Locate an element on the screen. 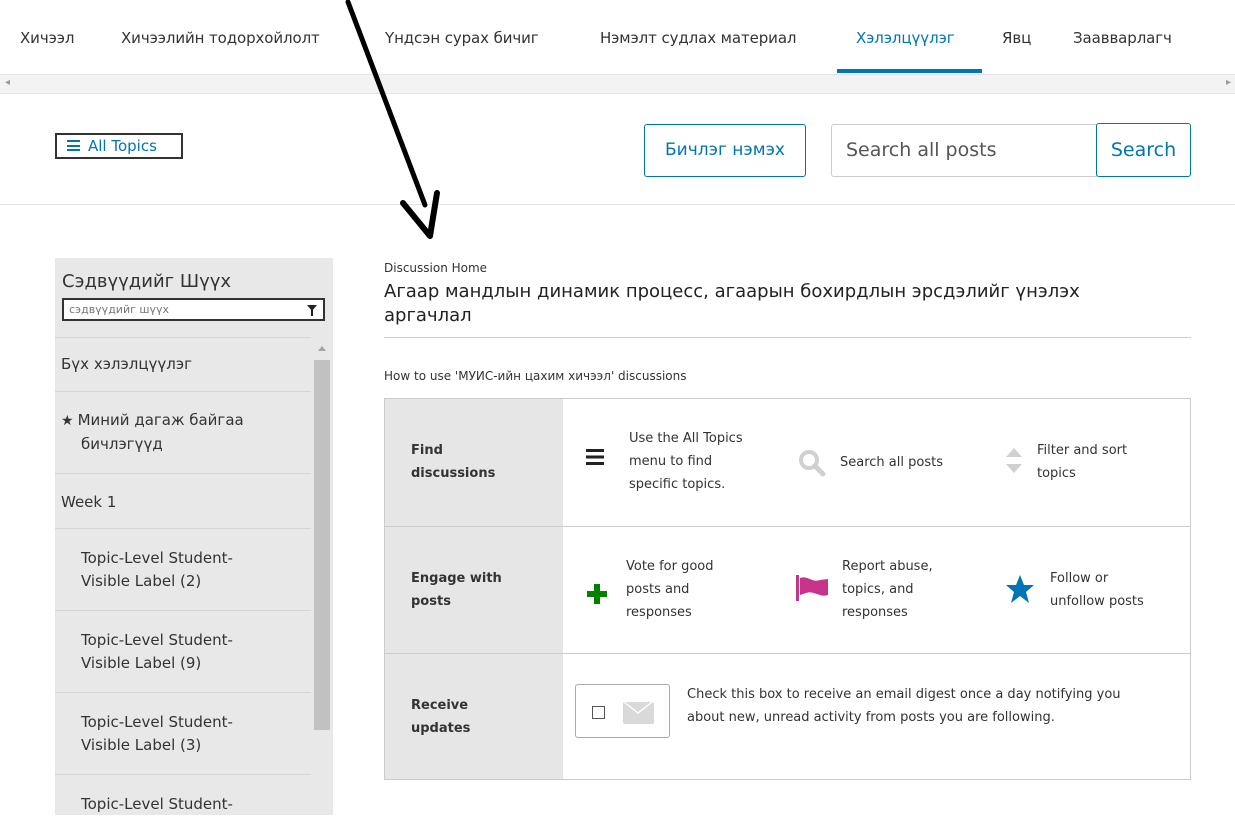 Image resolution: width=1235 pixels, height=834 pixels. guide-label-receive: Receive updates is located at coordinates (474, 716).